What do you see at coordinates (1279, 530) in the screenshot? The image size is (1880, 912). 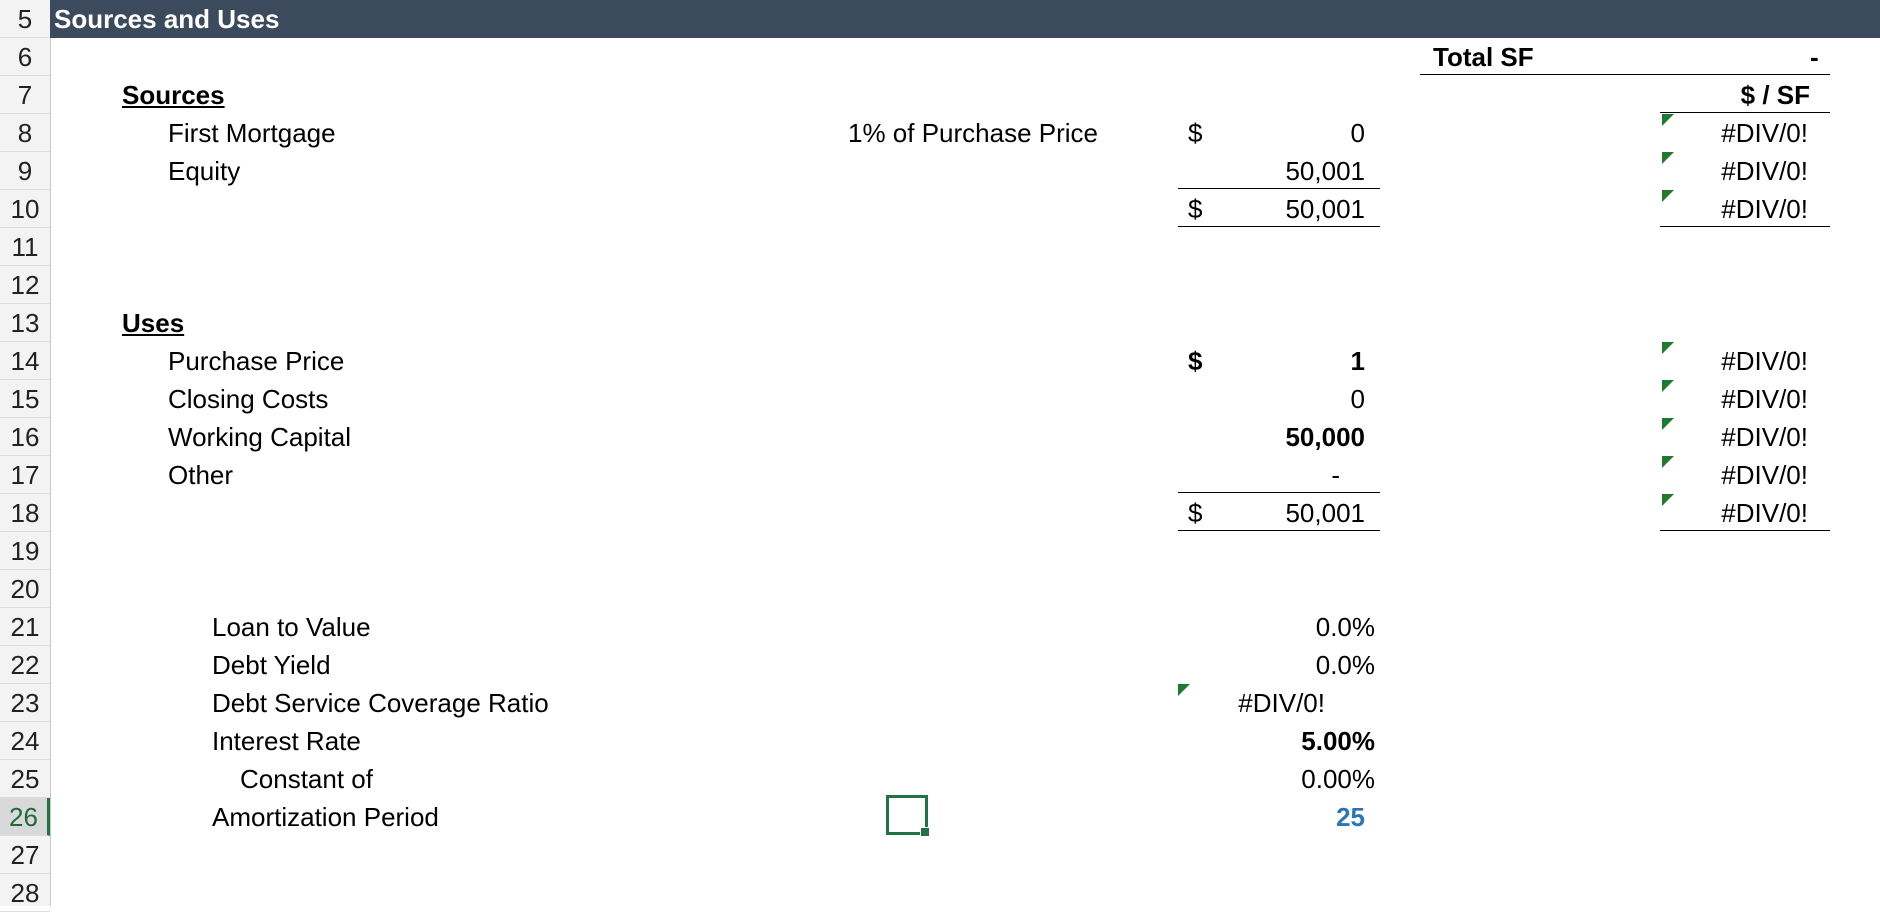 I see `uses-total-bottomline` at bounding box center [1279, 530].